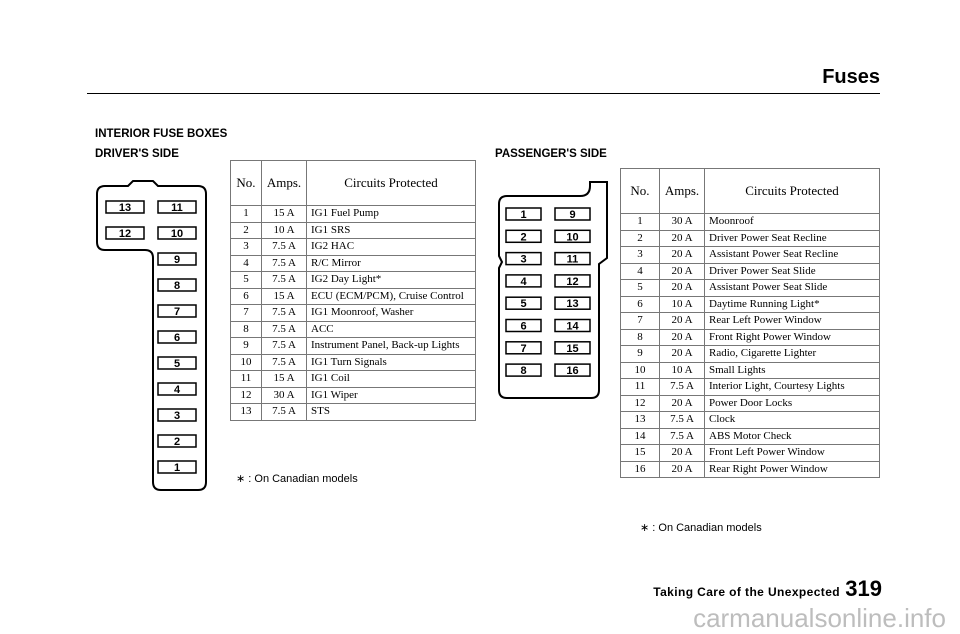 The height and width of the screenshot is (634, 960). What do you see at coordinates (391, 247) in the screenshot?
I see `fuse-circuit: IG2 HAC` at bounding box center [391, 247].